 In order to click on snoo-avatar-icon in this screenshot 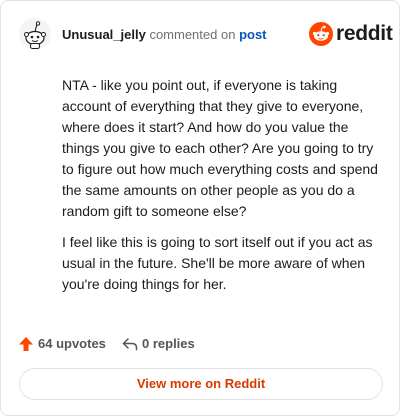, I will do `click(35, 34)`.